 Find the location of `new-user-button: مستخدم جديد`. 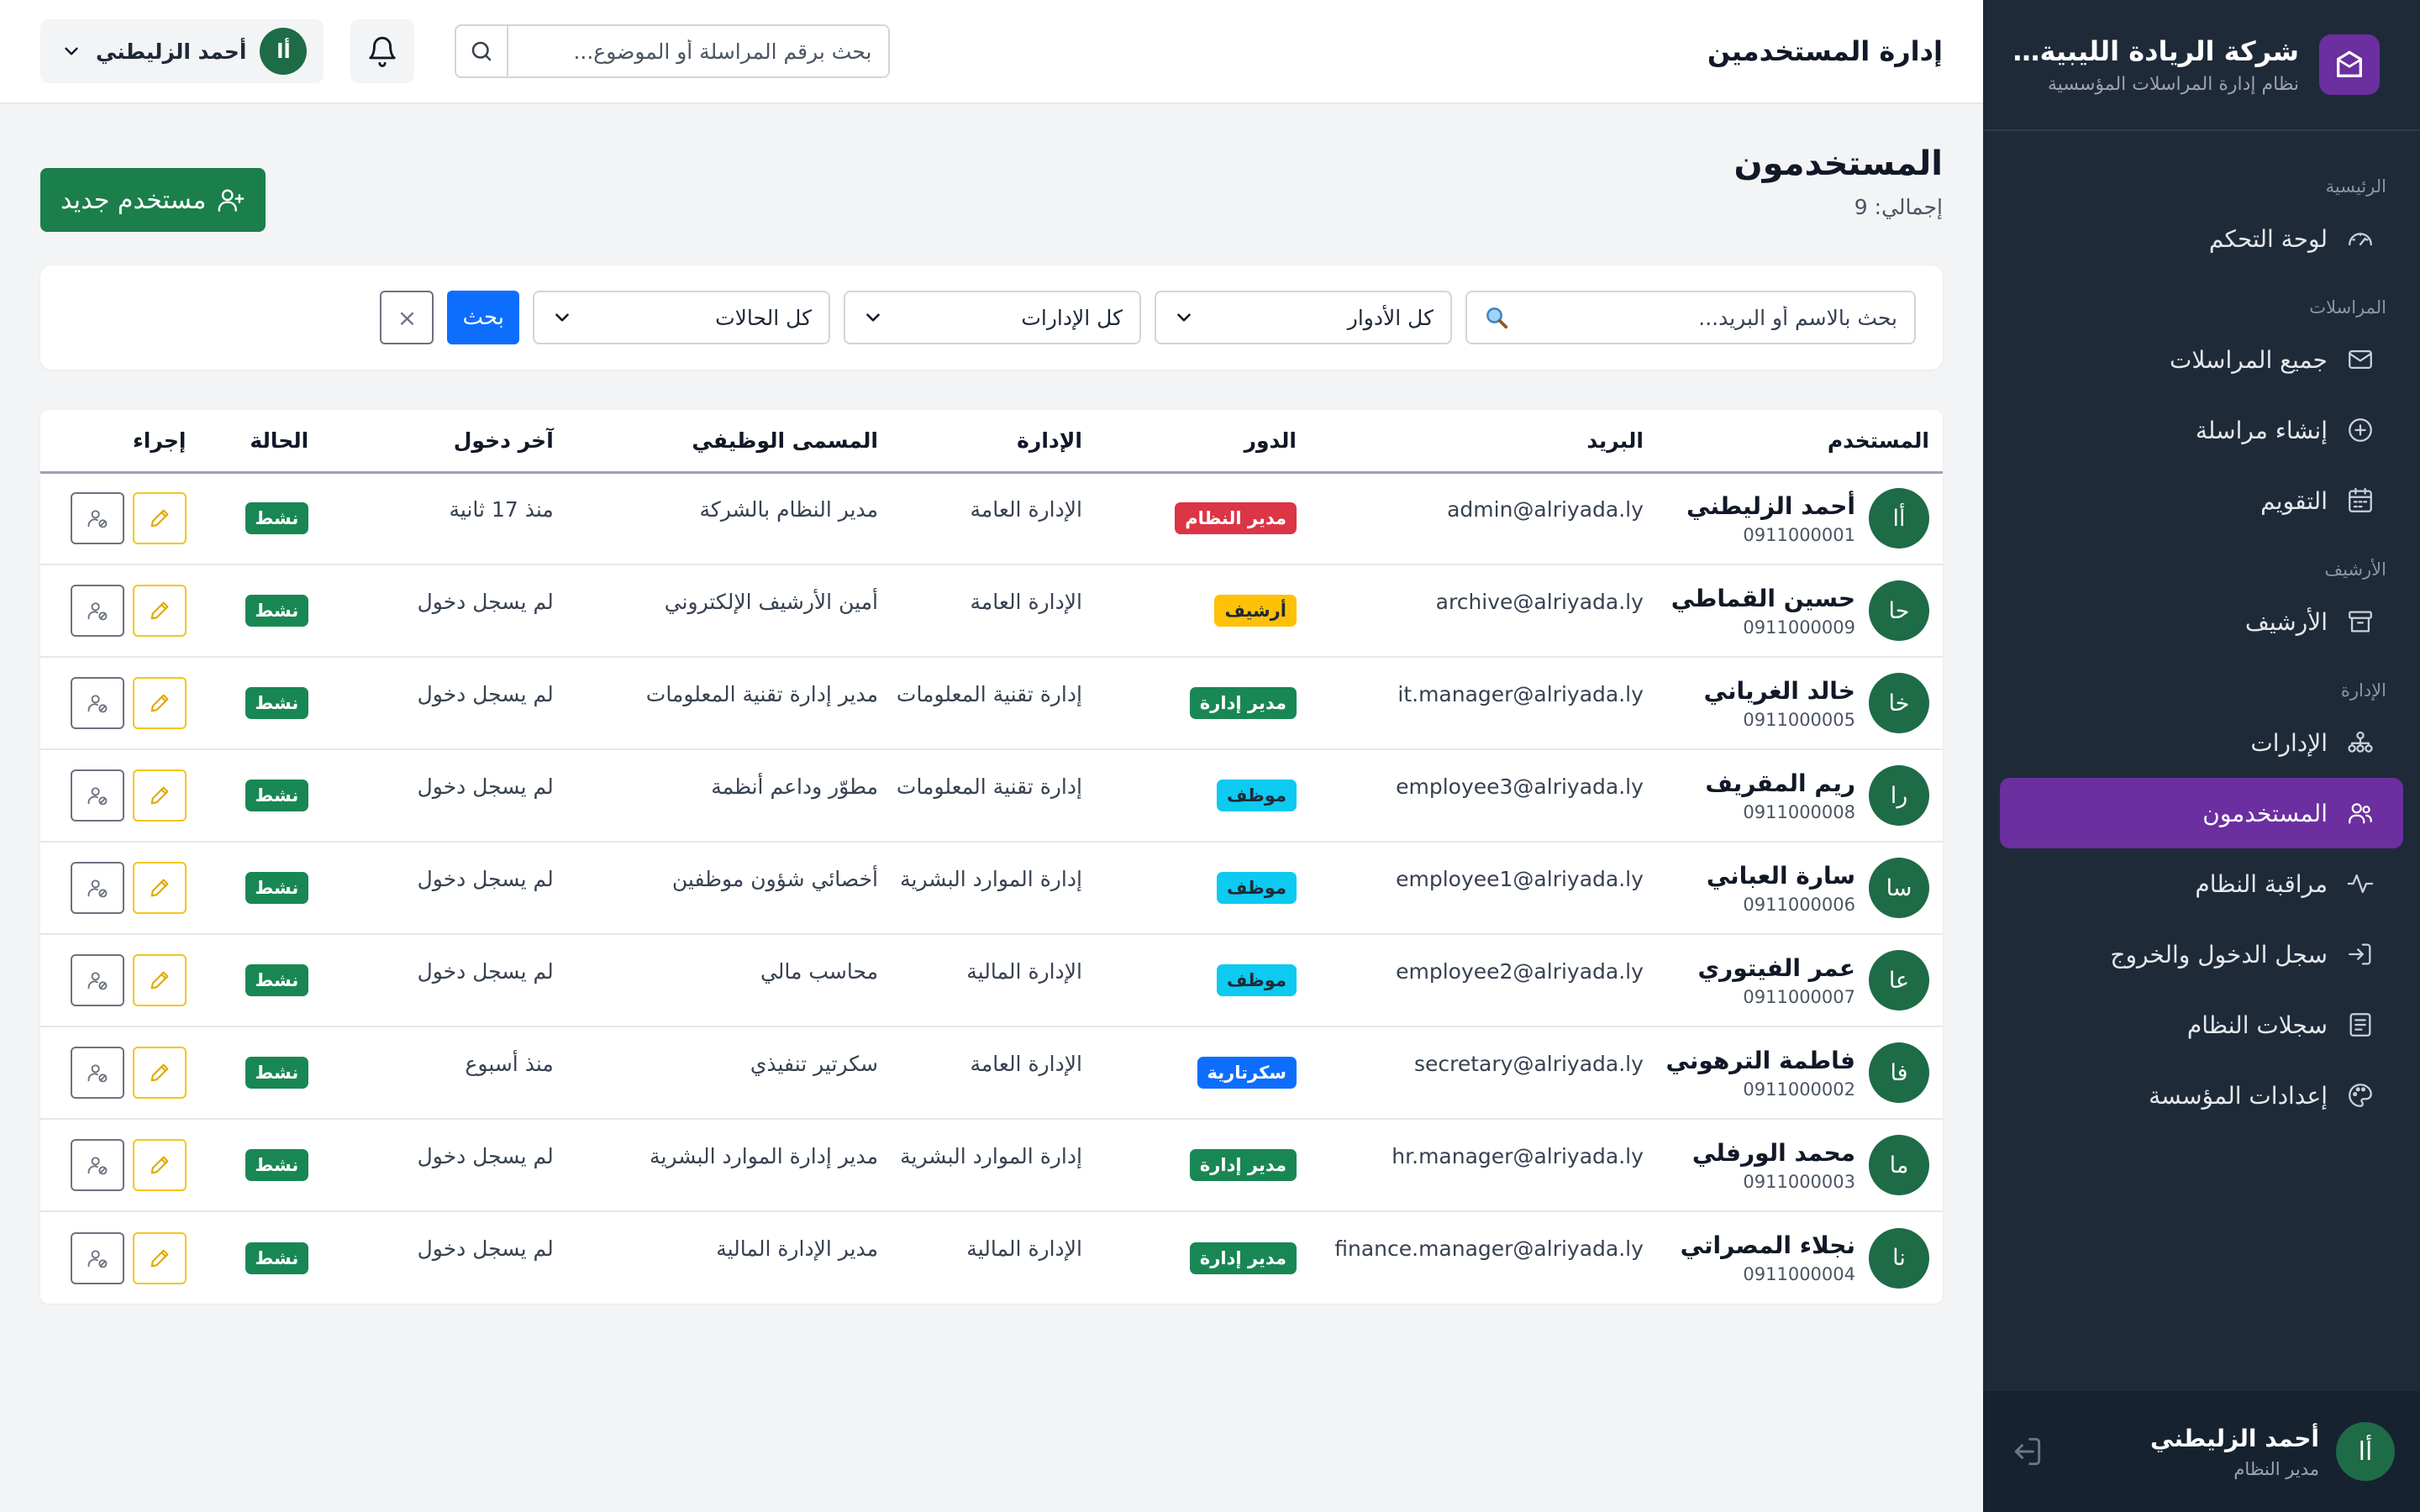

new-user-button: مستخدم جديد is located at coordinates (153, 200).